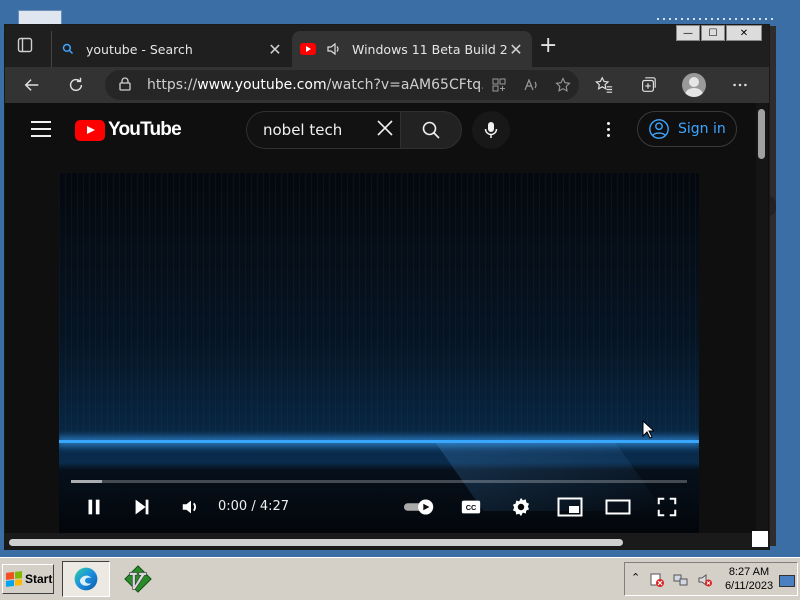 The image size is (800, 600). Describe the element at coordinates (713, 33) in the screenshot. I see `maximize-icon: ☐` at that location.